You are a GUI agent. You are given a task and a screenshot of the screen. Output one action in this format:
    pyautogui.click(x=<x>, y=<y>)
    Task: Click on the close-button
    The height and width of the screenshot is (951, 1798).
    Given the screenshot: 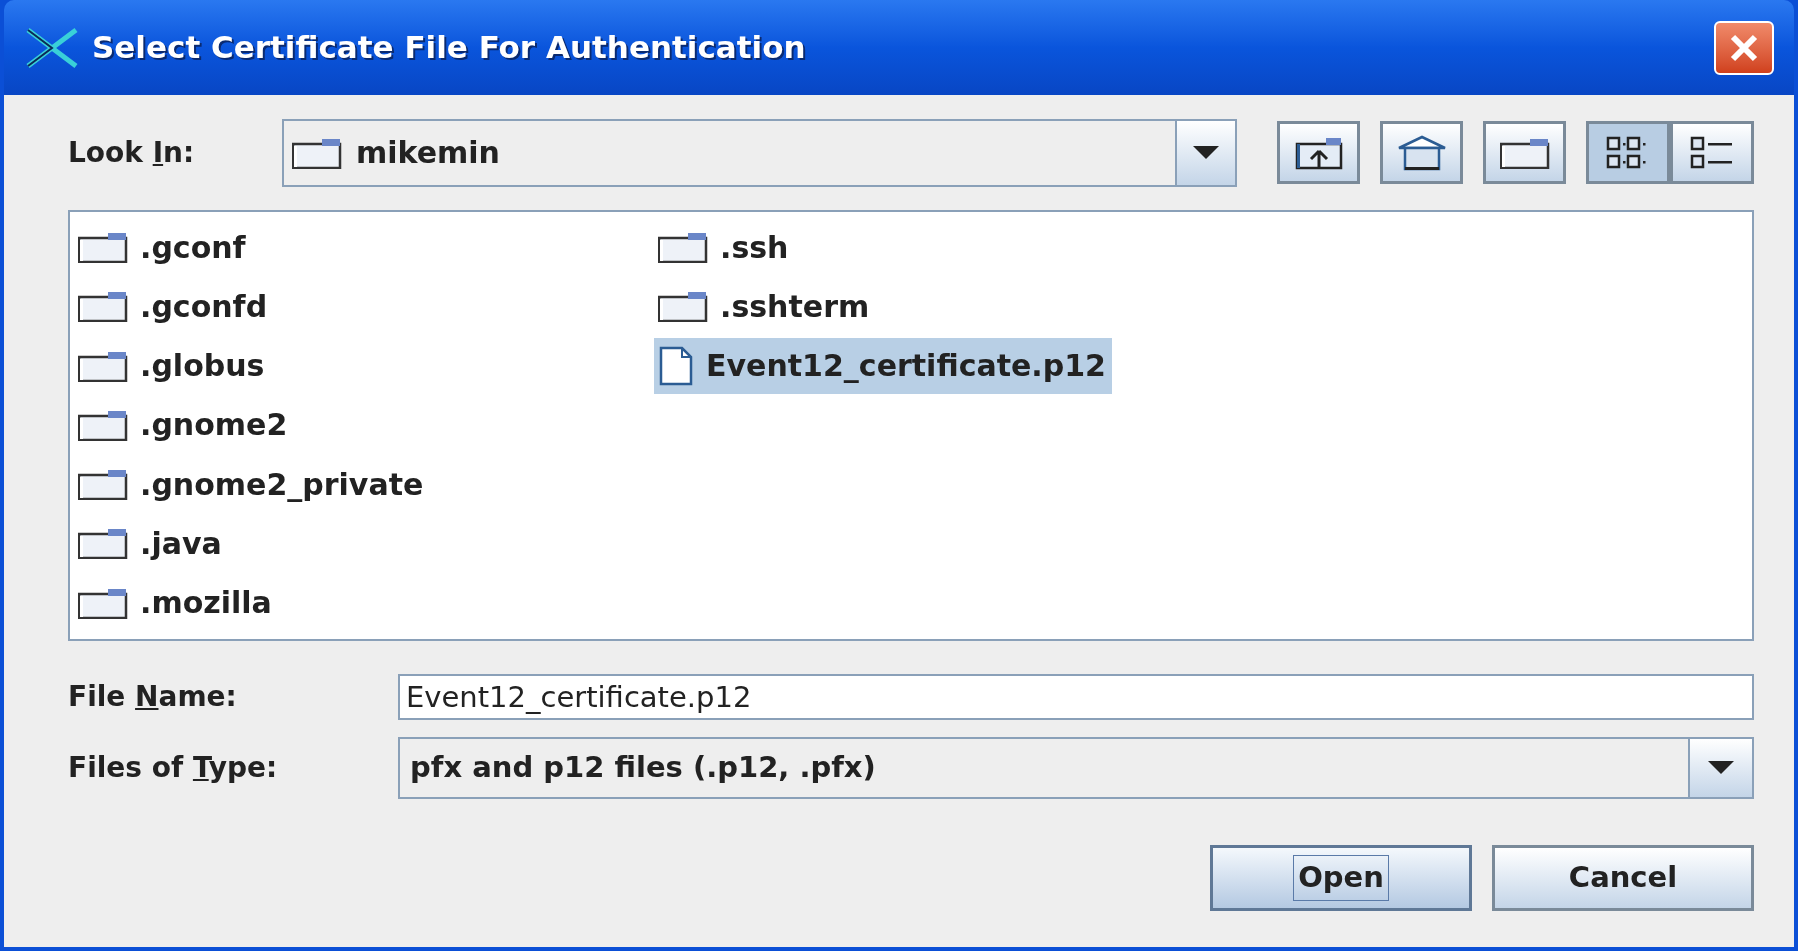 What is the action you would take?
    pyautogui.click(x=1744, y=47)
    